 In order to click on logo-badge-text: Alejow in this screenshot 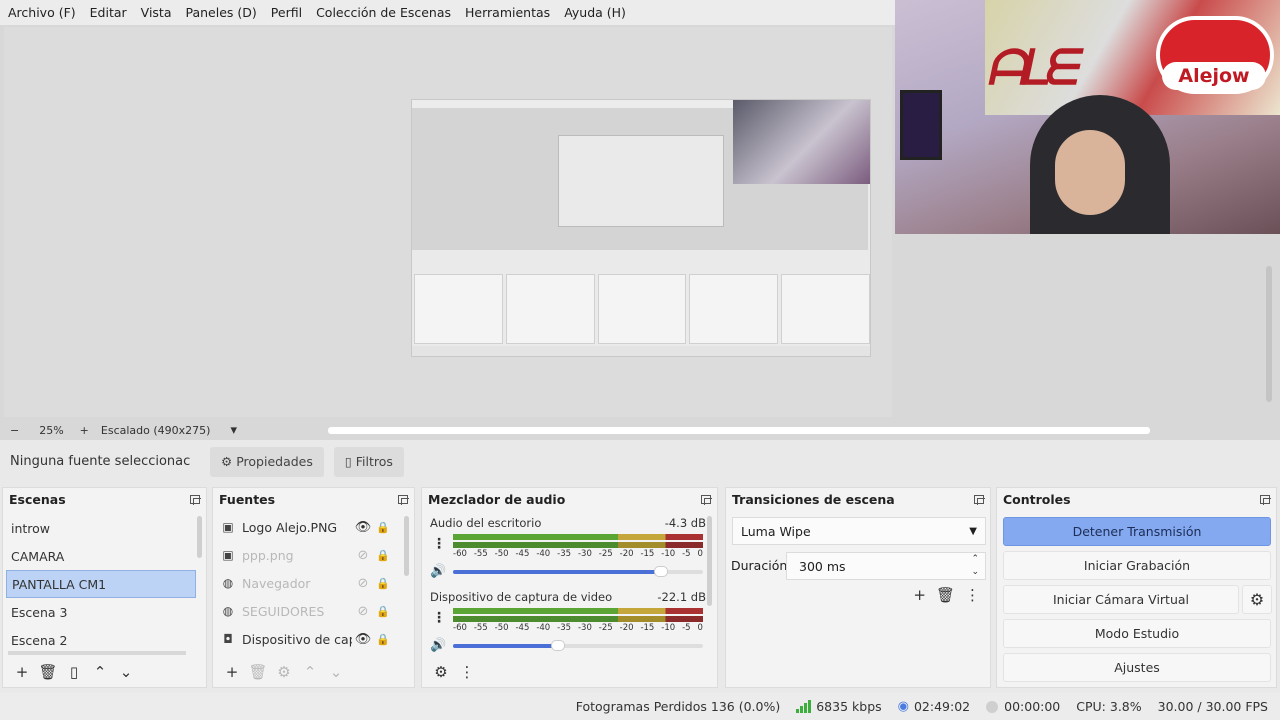, I will do `click(1214, 76)`.